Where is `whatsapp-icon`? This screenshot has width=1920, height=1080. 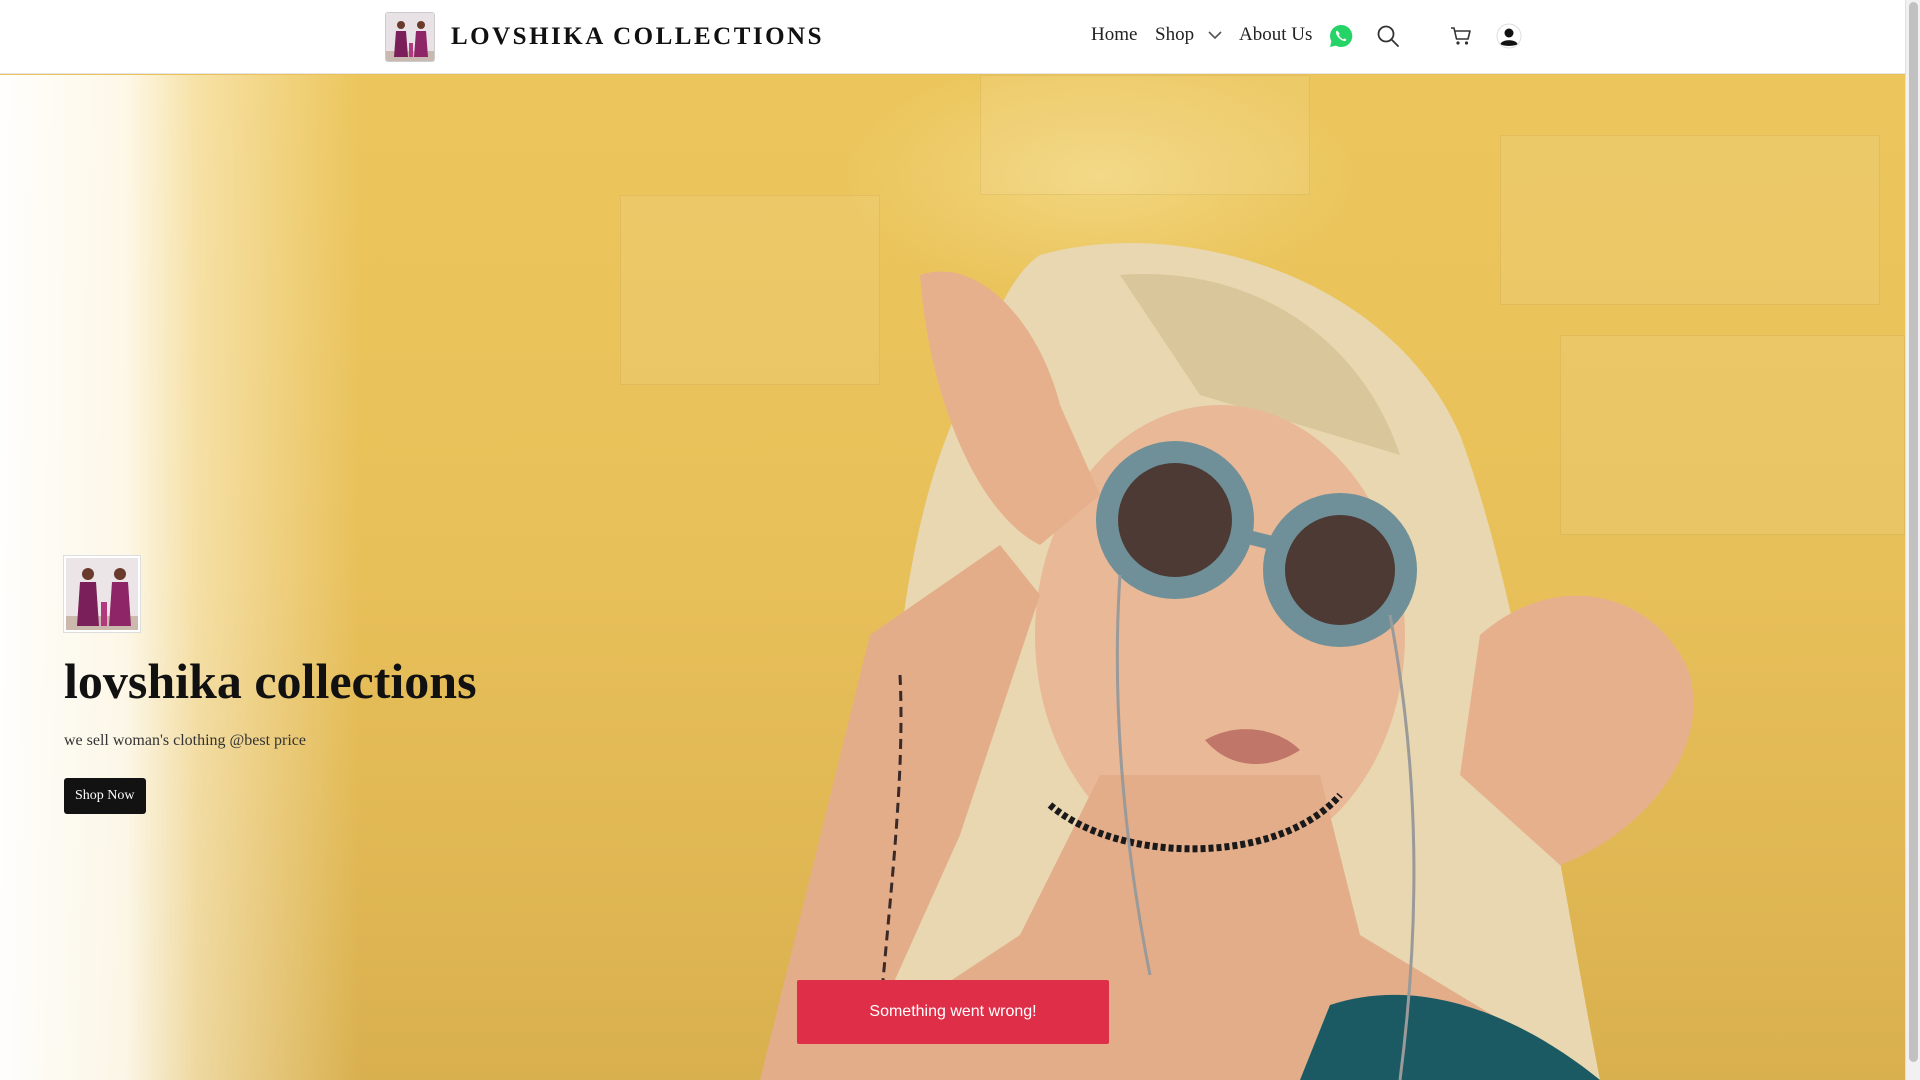 whatsapp-icon is located at coordinates (1341, 36).